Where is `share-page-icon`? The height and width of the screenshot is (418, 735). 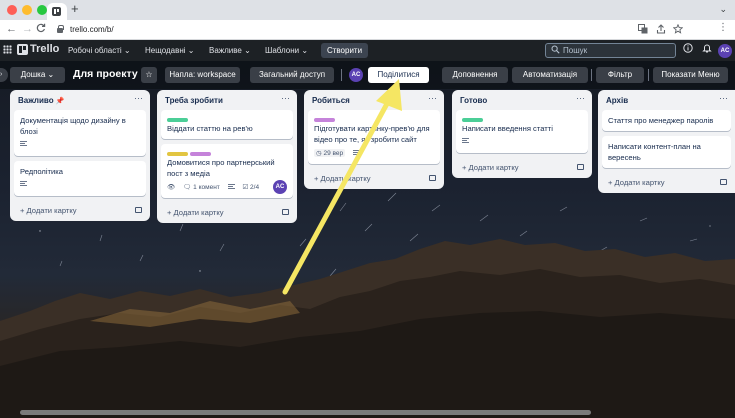
share-page-icon is located at coordinates (661, 30).